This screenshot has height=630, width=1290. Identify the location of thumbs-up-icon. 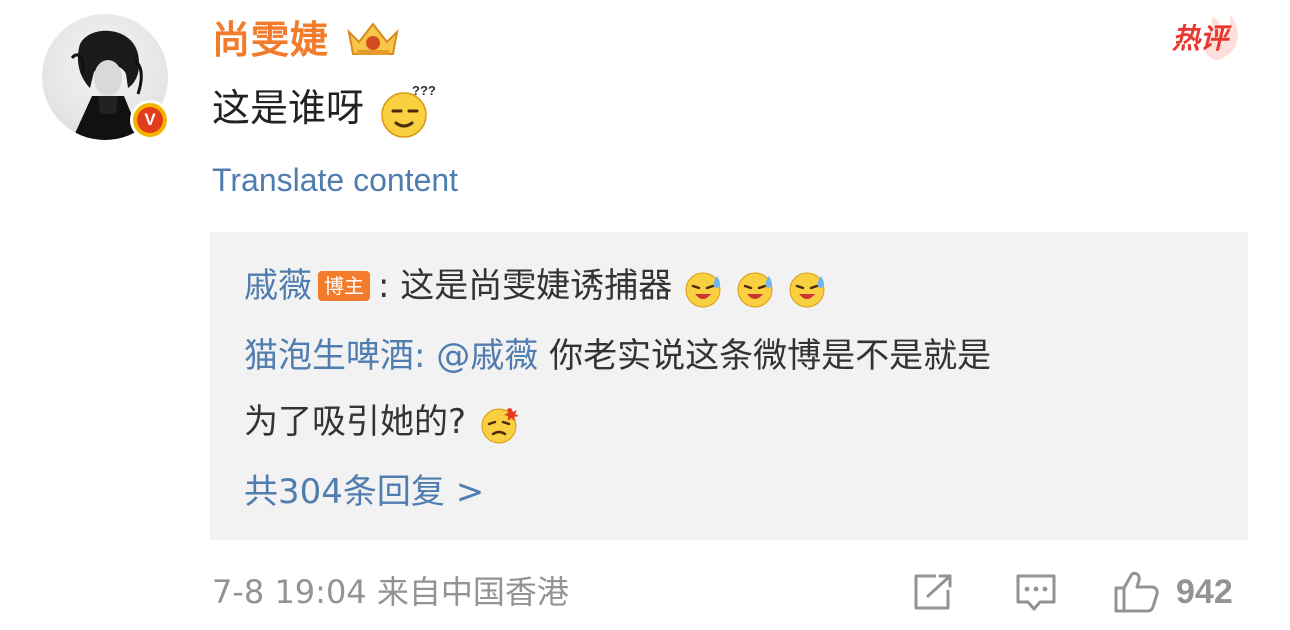
(1136, 592).